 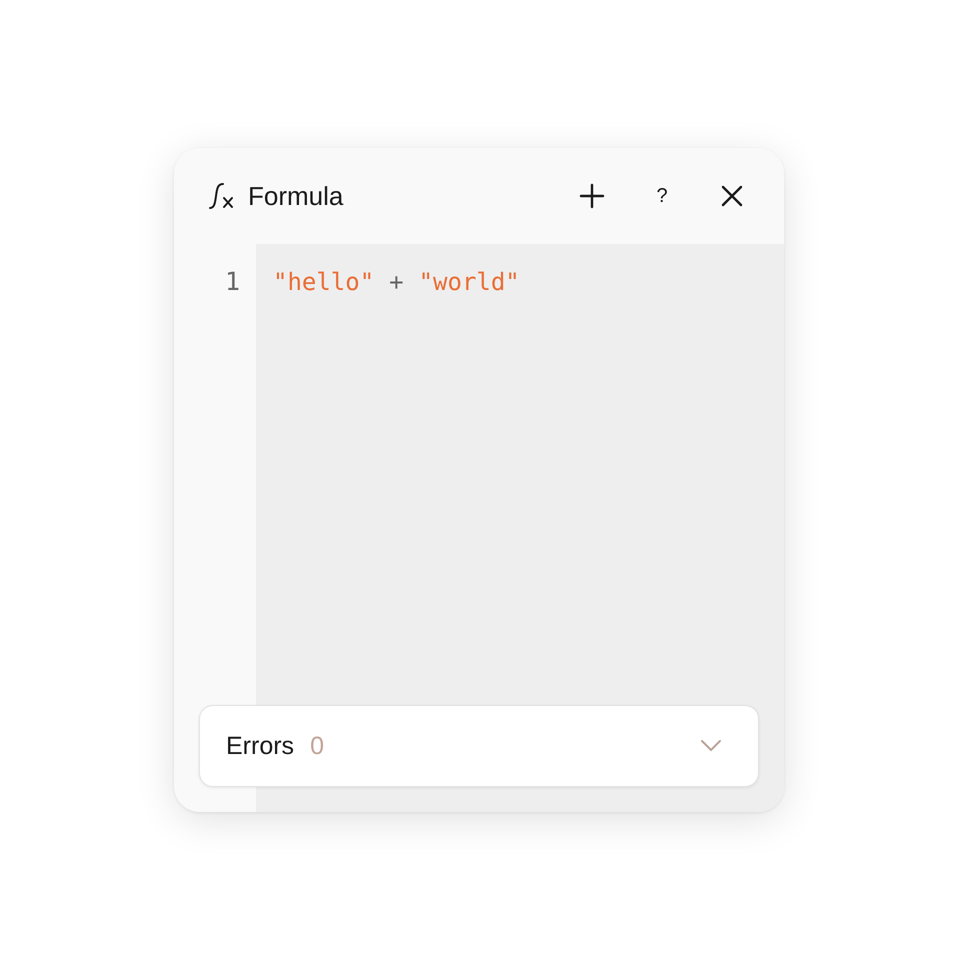 What do you see at coordinates (296, 196) in the screenshot?
I see `panel-title: Formula` at bounding box center [296, 196].